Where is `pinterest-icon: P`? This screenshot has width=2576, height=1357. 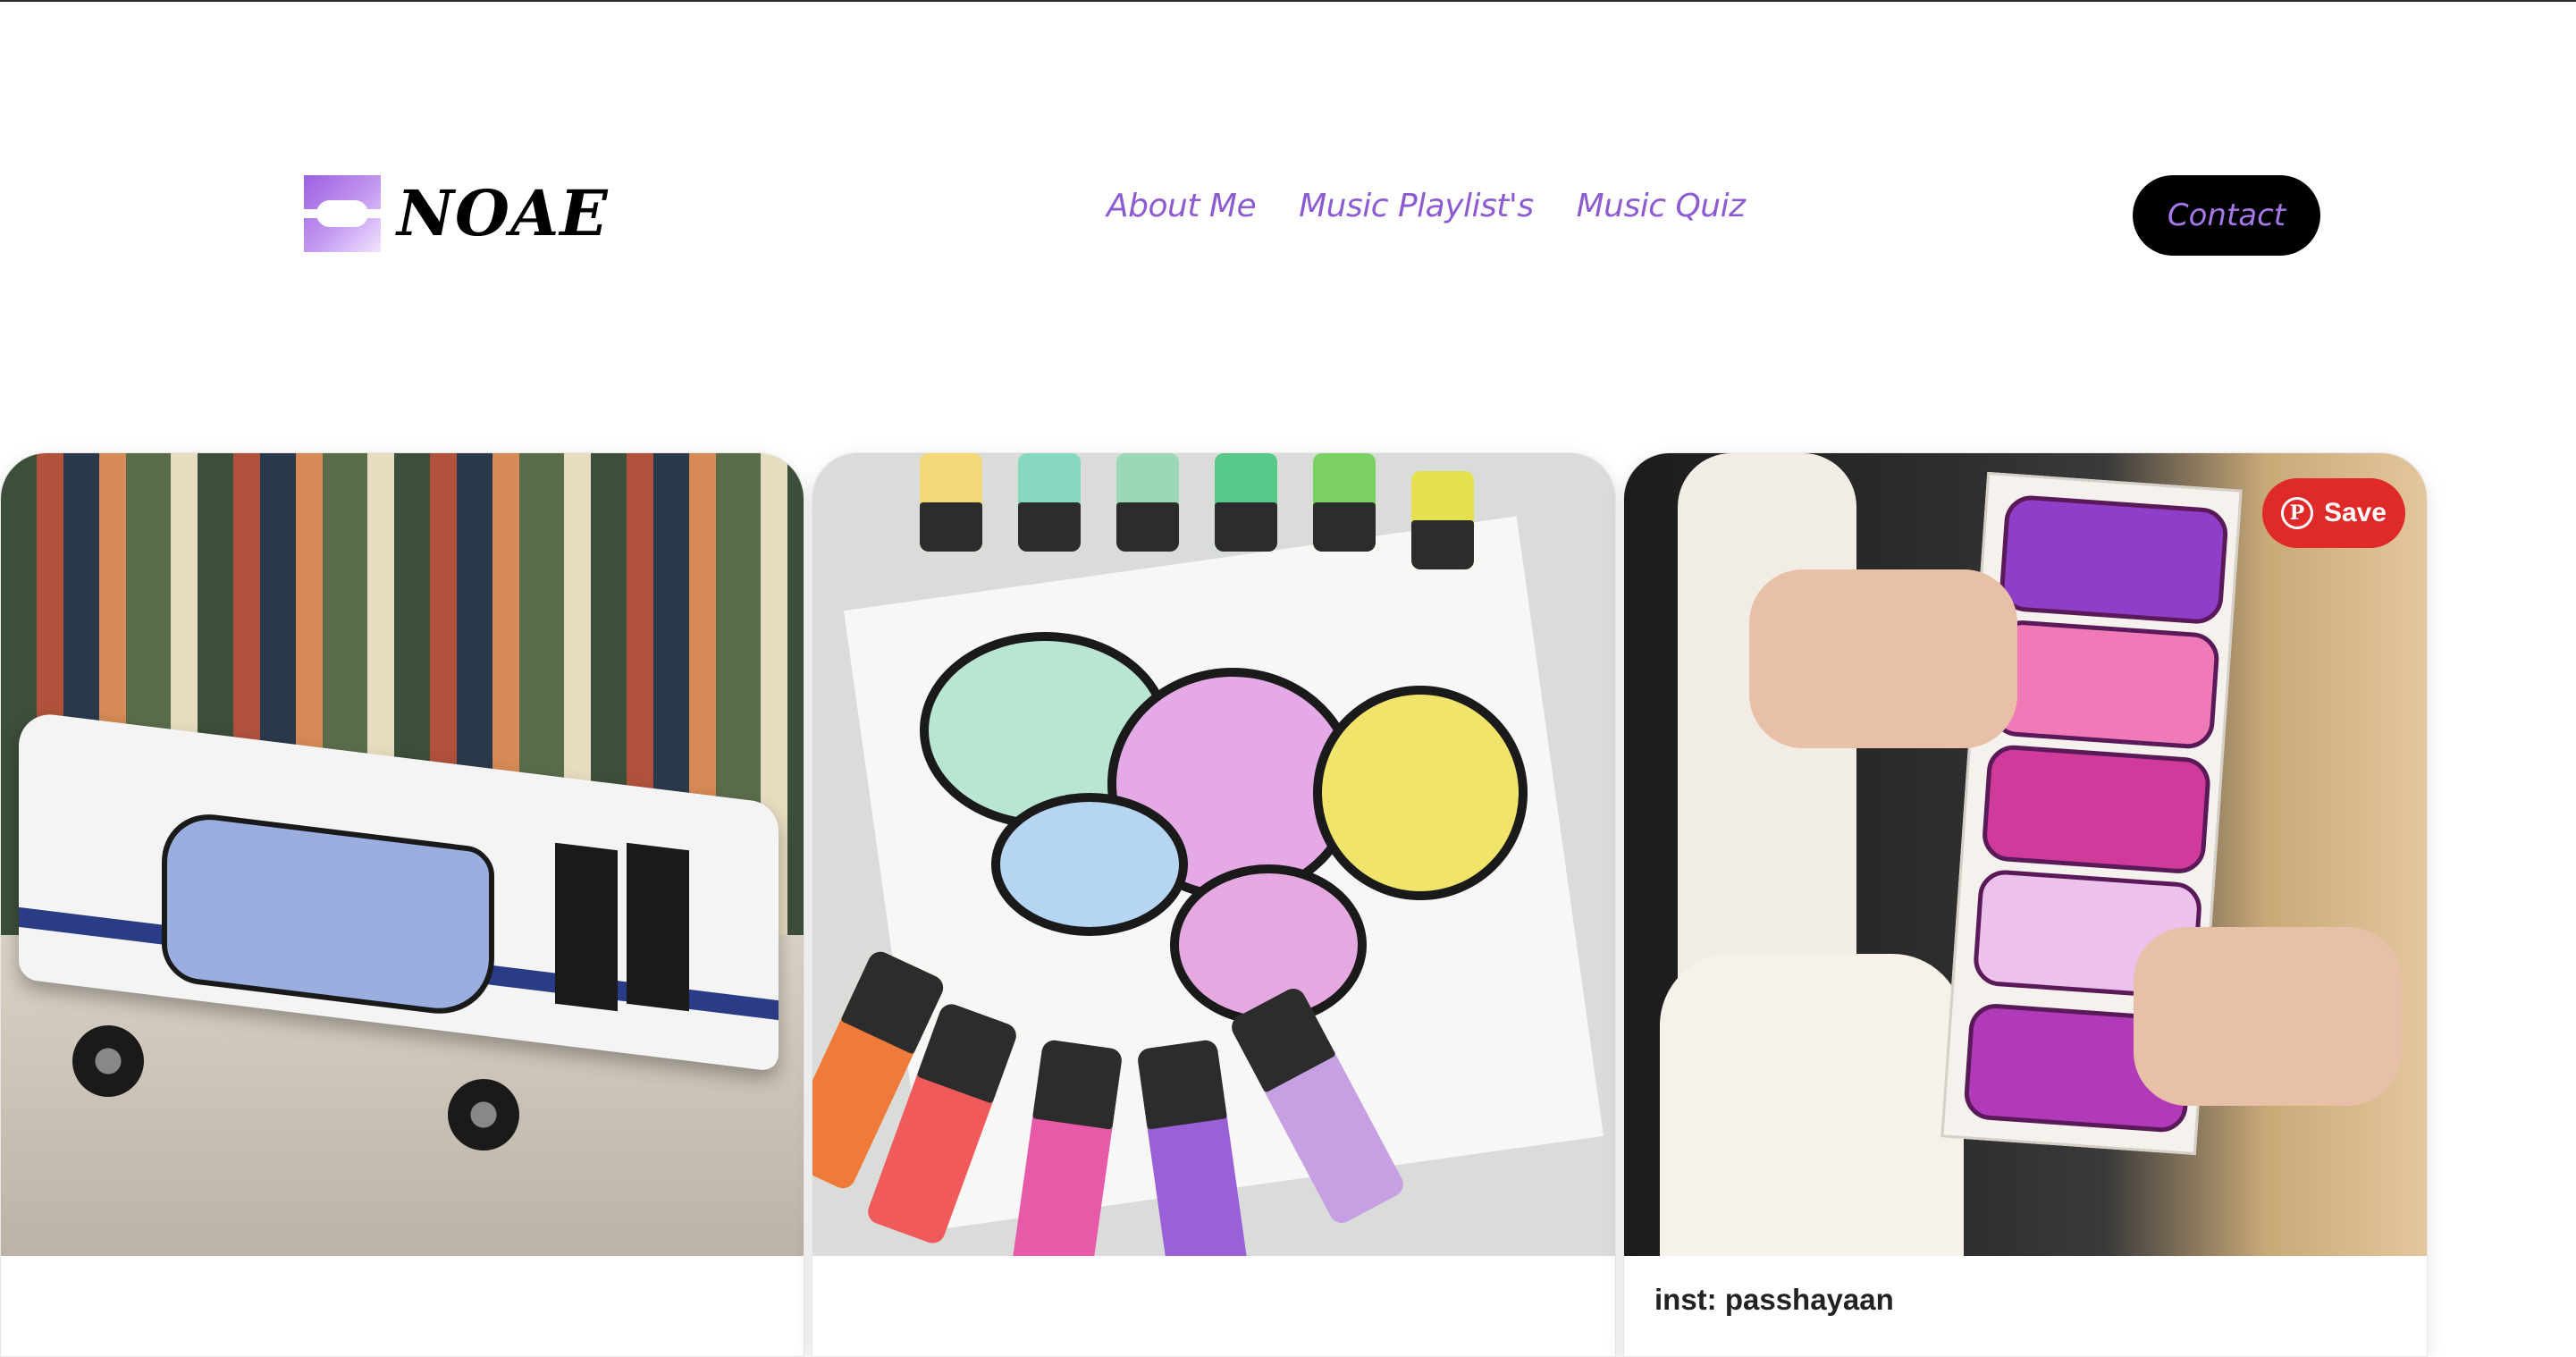 pinterest-icon: P is located at coordinates (2297, 513).